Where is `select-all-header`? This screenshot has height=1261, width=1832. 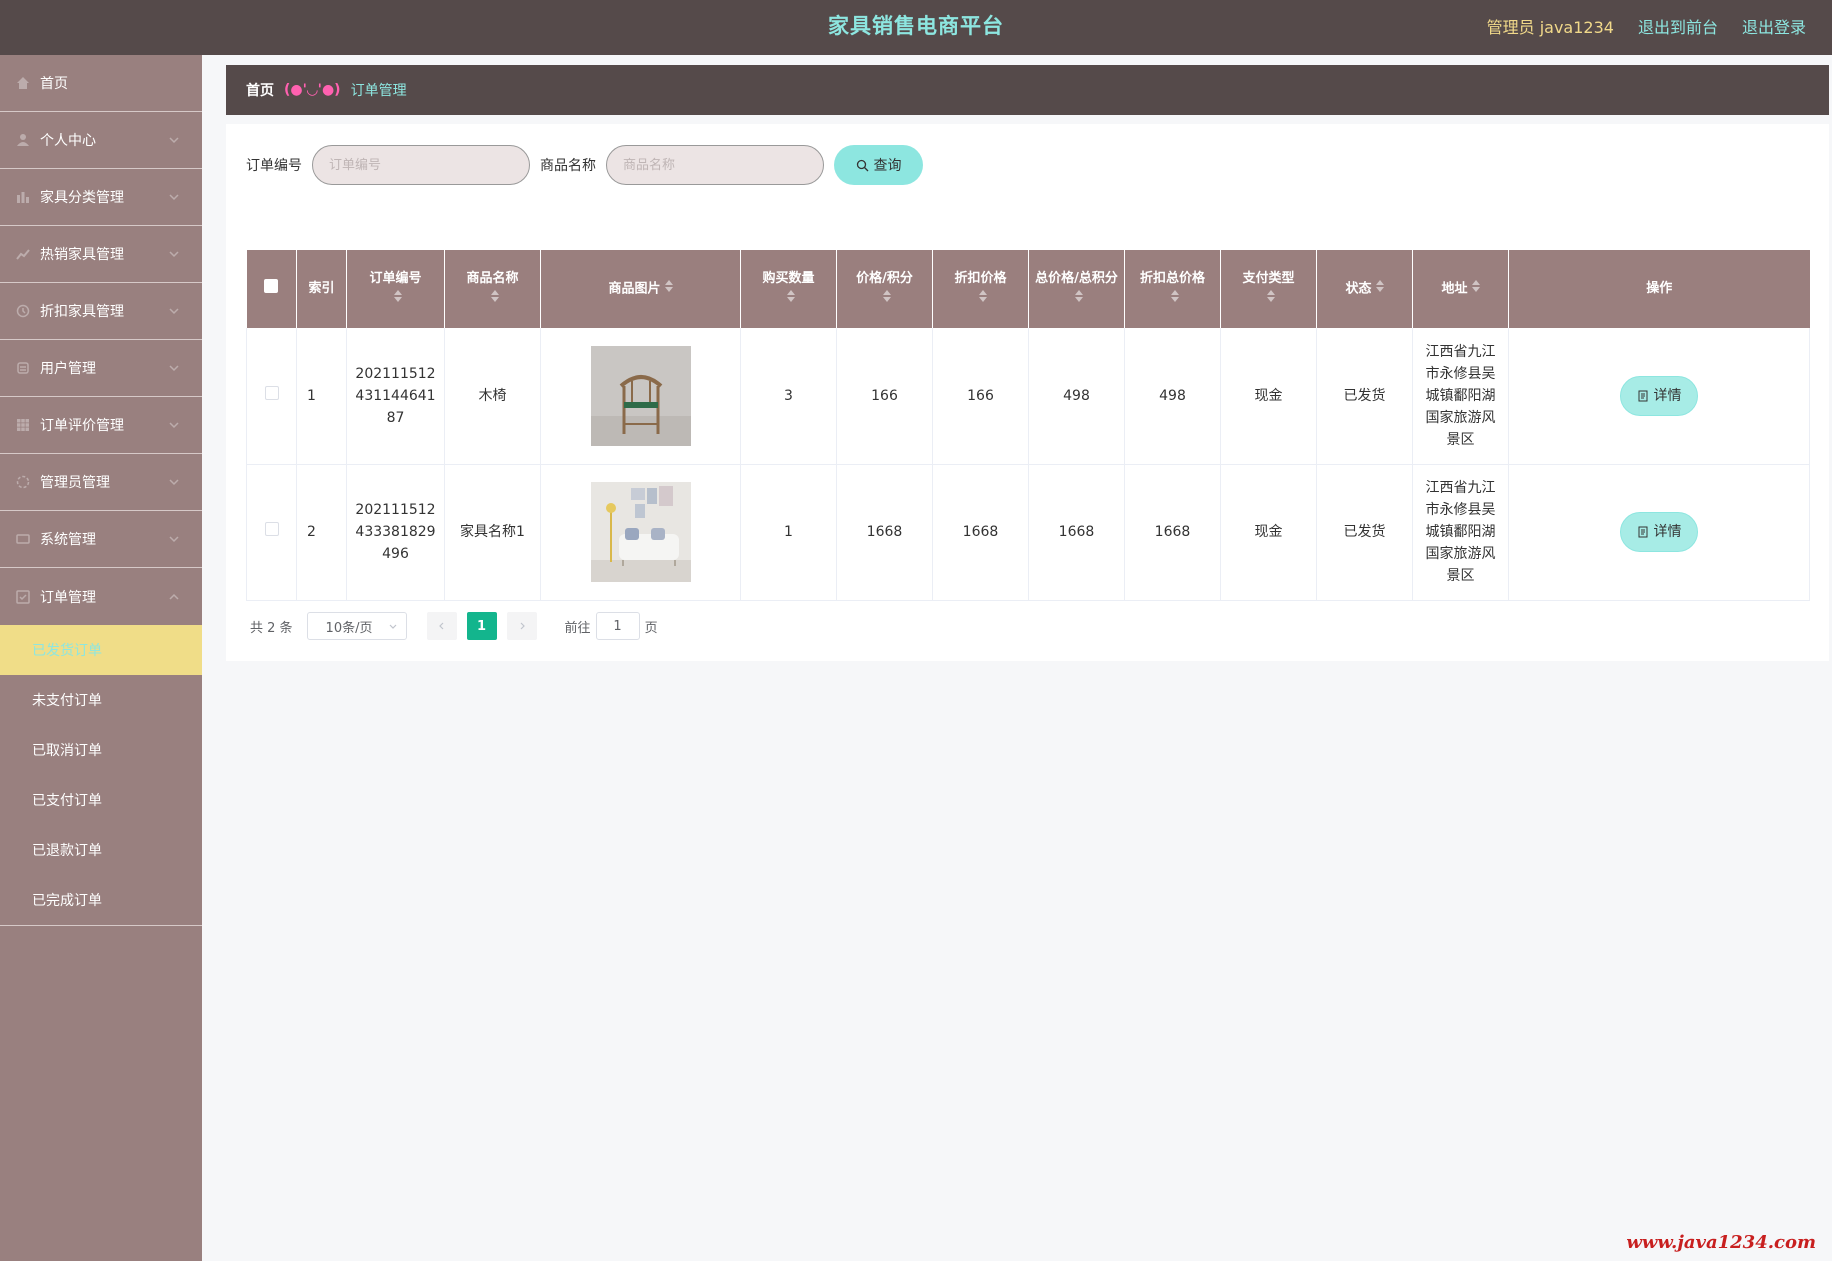
select-all-header is located at coordinates (271, 289).